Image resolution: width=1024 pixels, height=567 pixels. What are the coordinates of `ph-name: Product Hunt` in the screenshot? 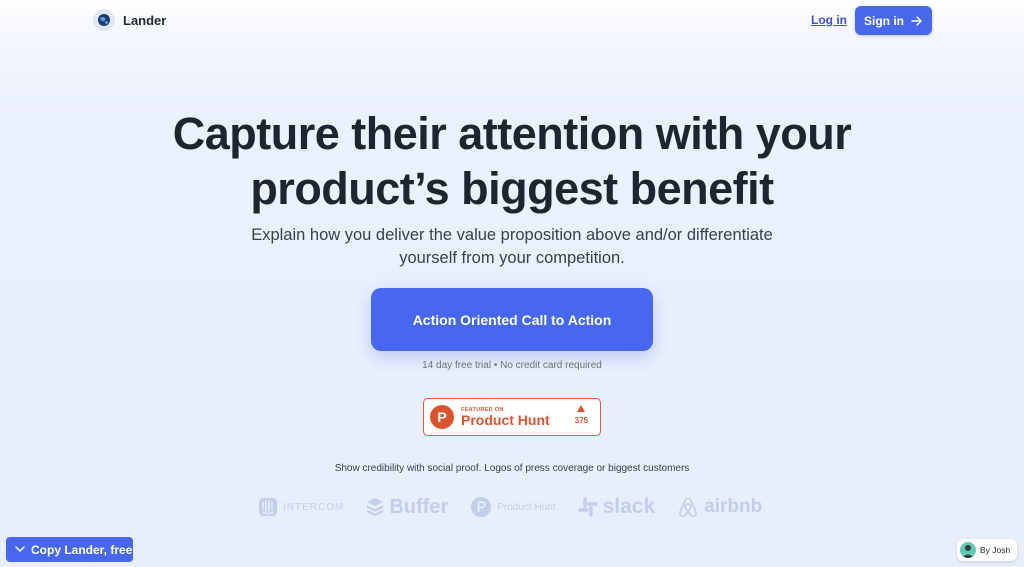 It's located at (505, 419).